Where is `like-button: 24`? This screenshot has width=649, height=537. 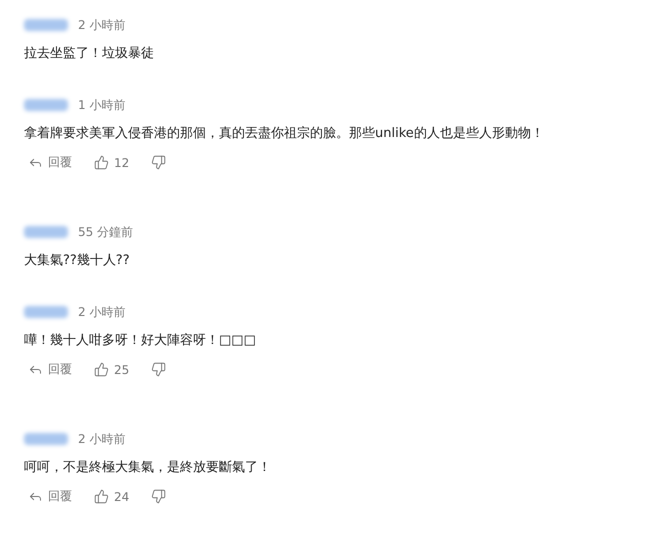 like-button: 24 is located at coordinates (112, 496).